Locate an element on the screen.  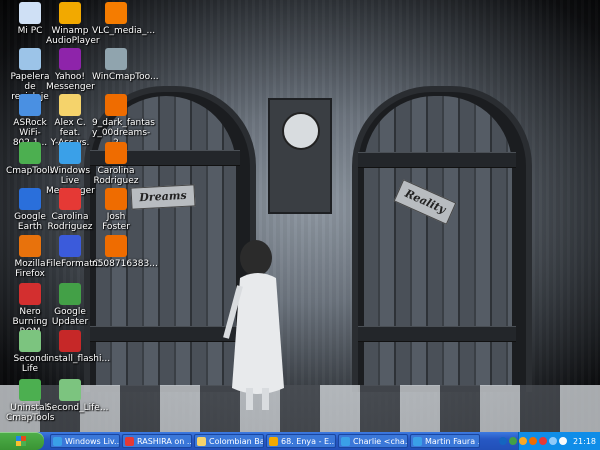
flash-icon is located at coordinates (70, 341).